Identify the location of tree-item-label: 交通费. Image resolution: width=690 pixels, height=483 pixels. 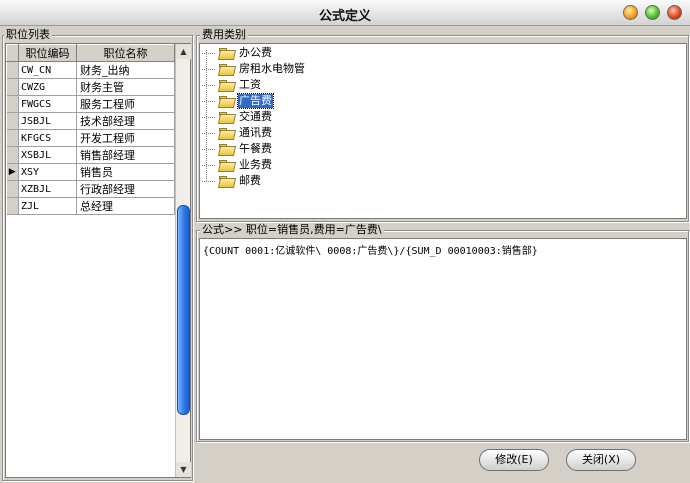
(255, 117).